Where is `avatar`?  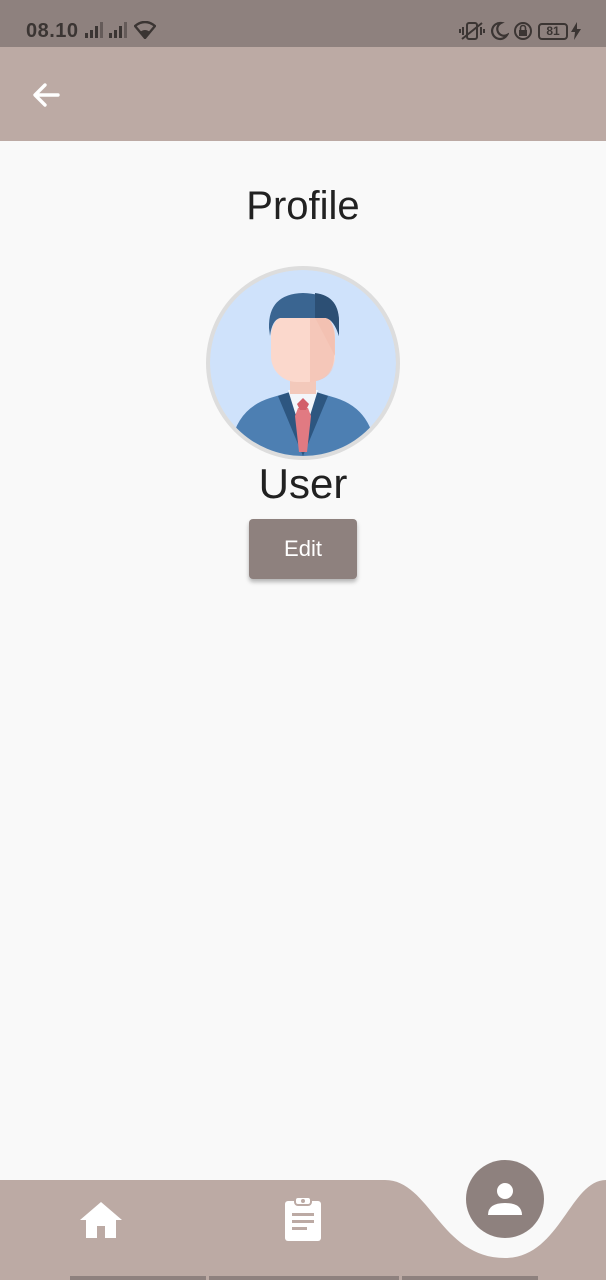
avatar is located at coordinates (303, 363).